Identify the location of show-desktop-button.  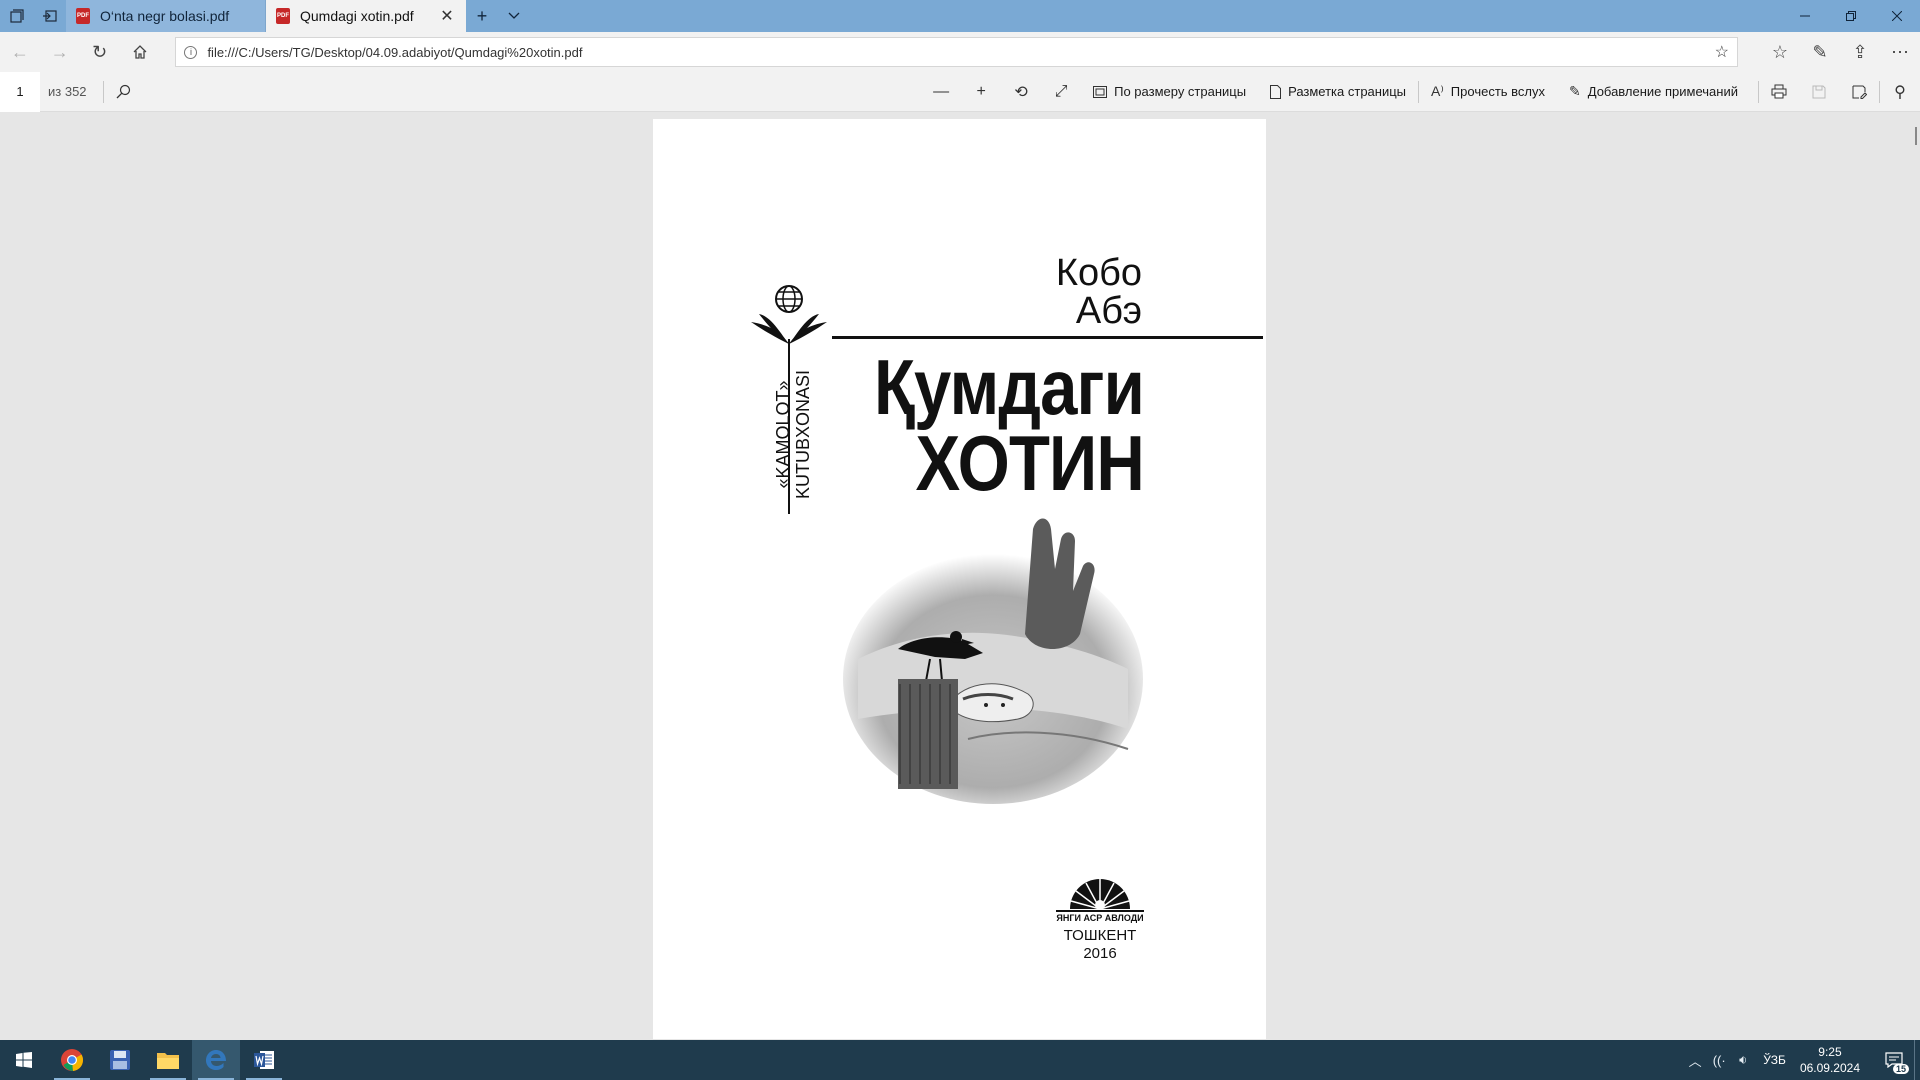
(1917, 1060).